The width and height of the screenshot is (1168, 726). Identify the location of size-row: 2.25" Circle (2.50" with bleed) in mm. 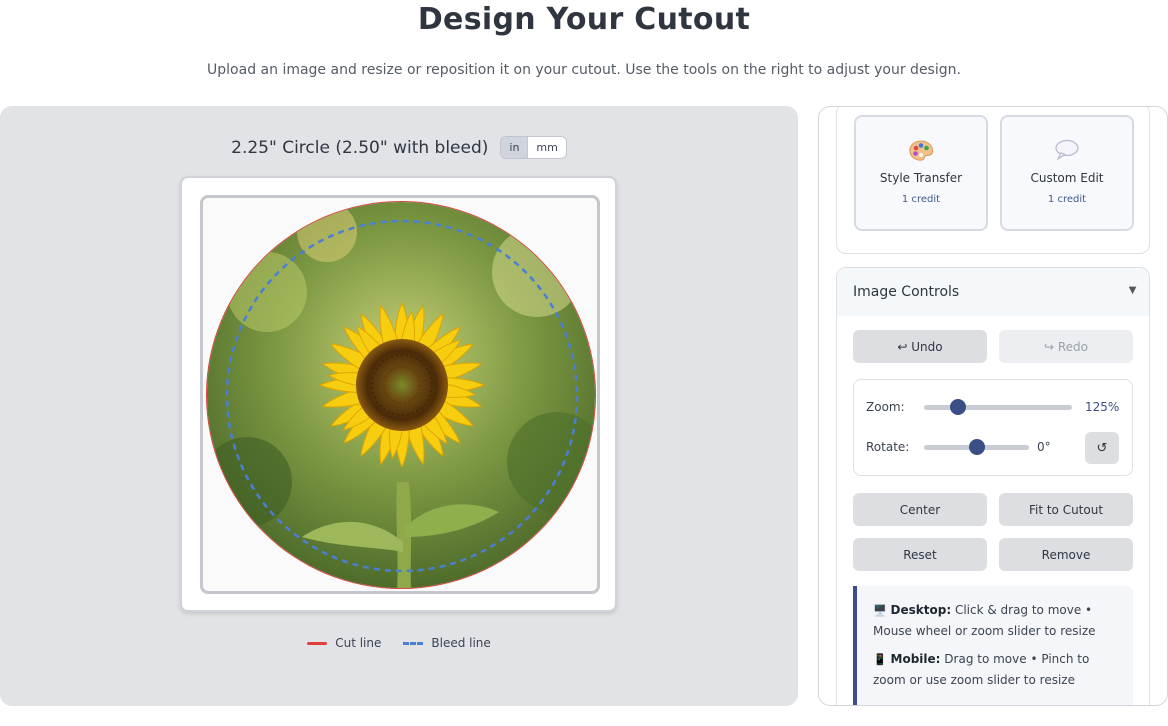
(399, 147).